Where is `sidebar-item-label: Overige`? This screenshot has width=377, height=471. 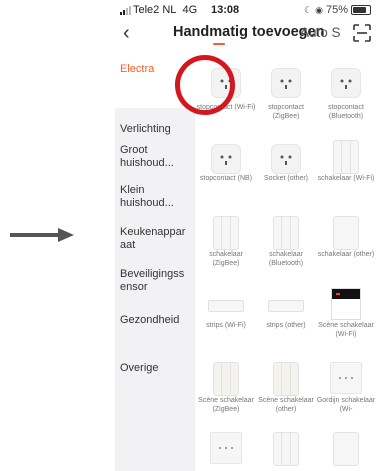
sidebar-item-label: Overige is located at coordinates (139, 368).